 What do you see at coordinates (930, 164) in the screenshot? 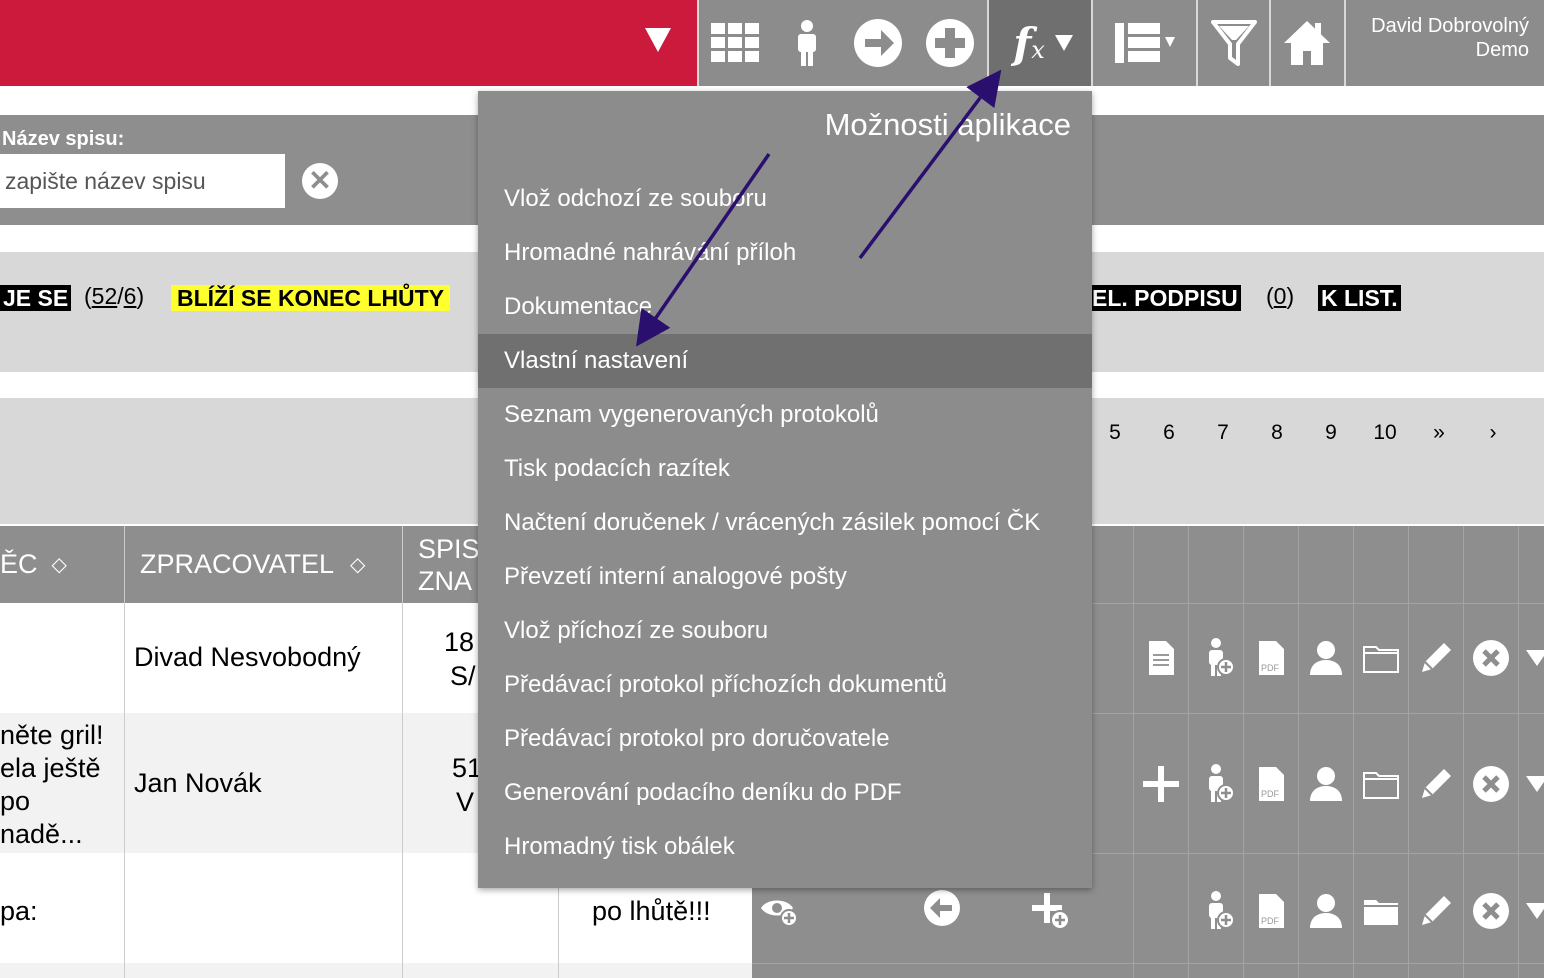
I see `annotation-arrow-to-fx` at bounding box center [930, 164].